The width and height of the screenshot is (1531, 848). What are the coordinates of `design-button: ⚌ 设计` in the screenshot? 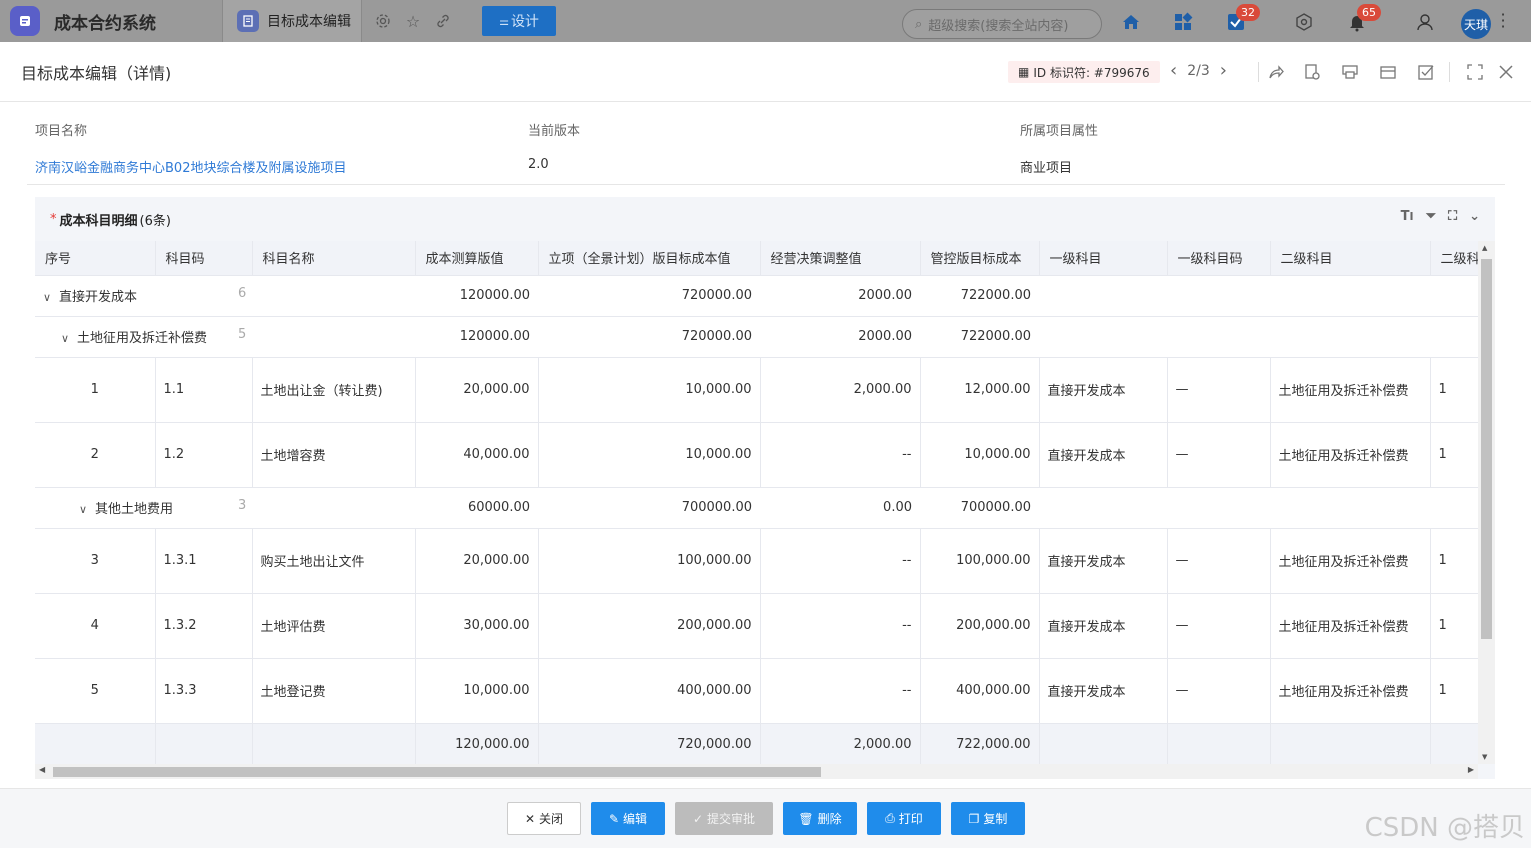 It's located at (519, 21).